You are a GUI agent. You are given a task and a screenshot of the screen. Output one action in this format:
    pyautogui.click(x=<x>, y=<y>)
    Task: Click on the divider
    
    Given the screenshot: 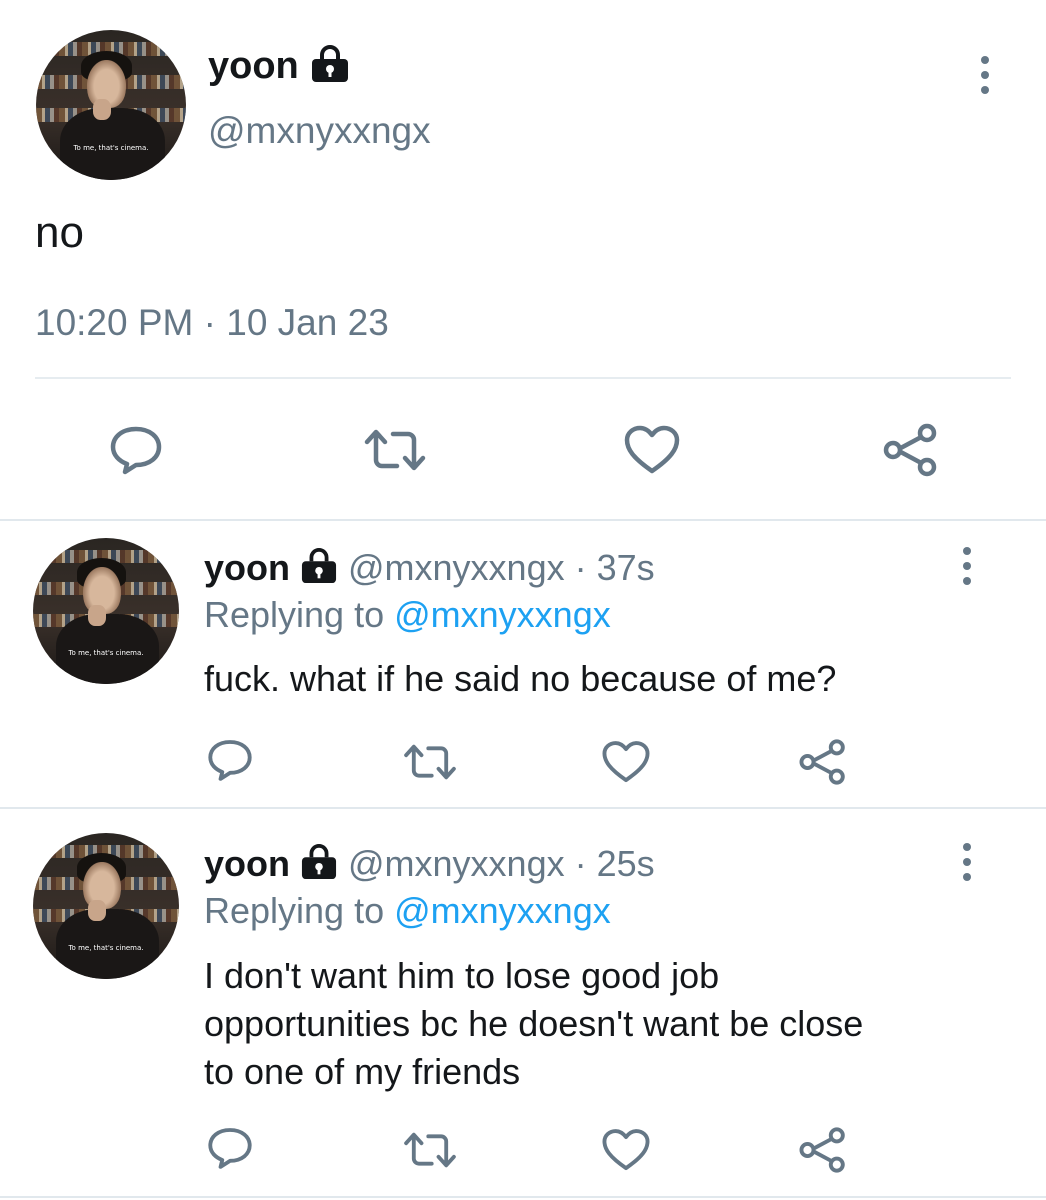 What is the action you would take?
    pyautogui.click(x=523, y=378)
    